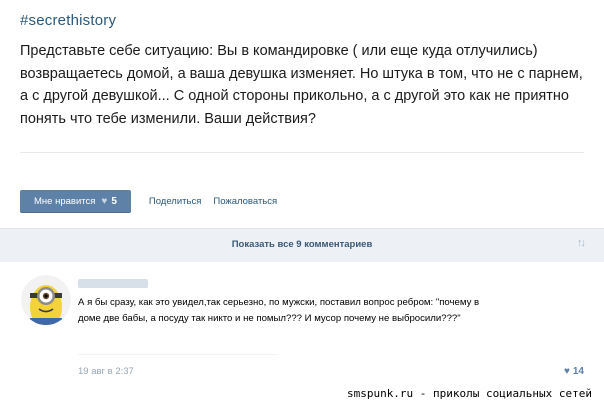 This screenshot has width=604, height=403. I want to click on minion-avatar-icon, so click(46, 300).